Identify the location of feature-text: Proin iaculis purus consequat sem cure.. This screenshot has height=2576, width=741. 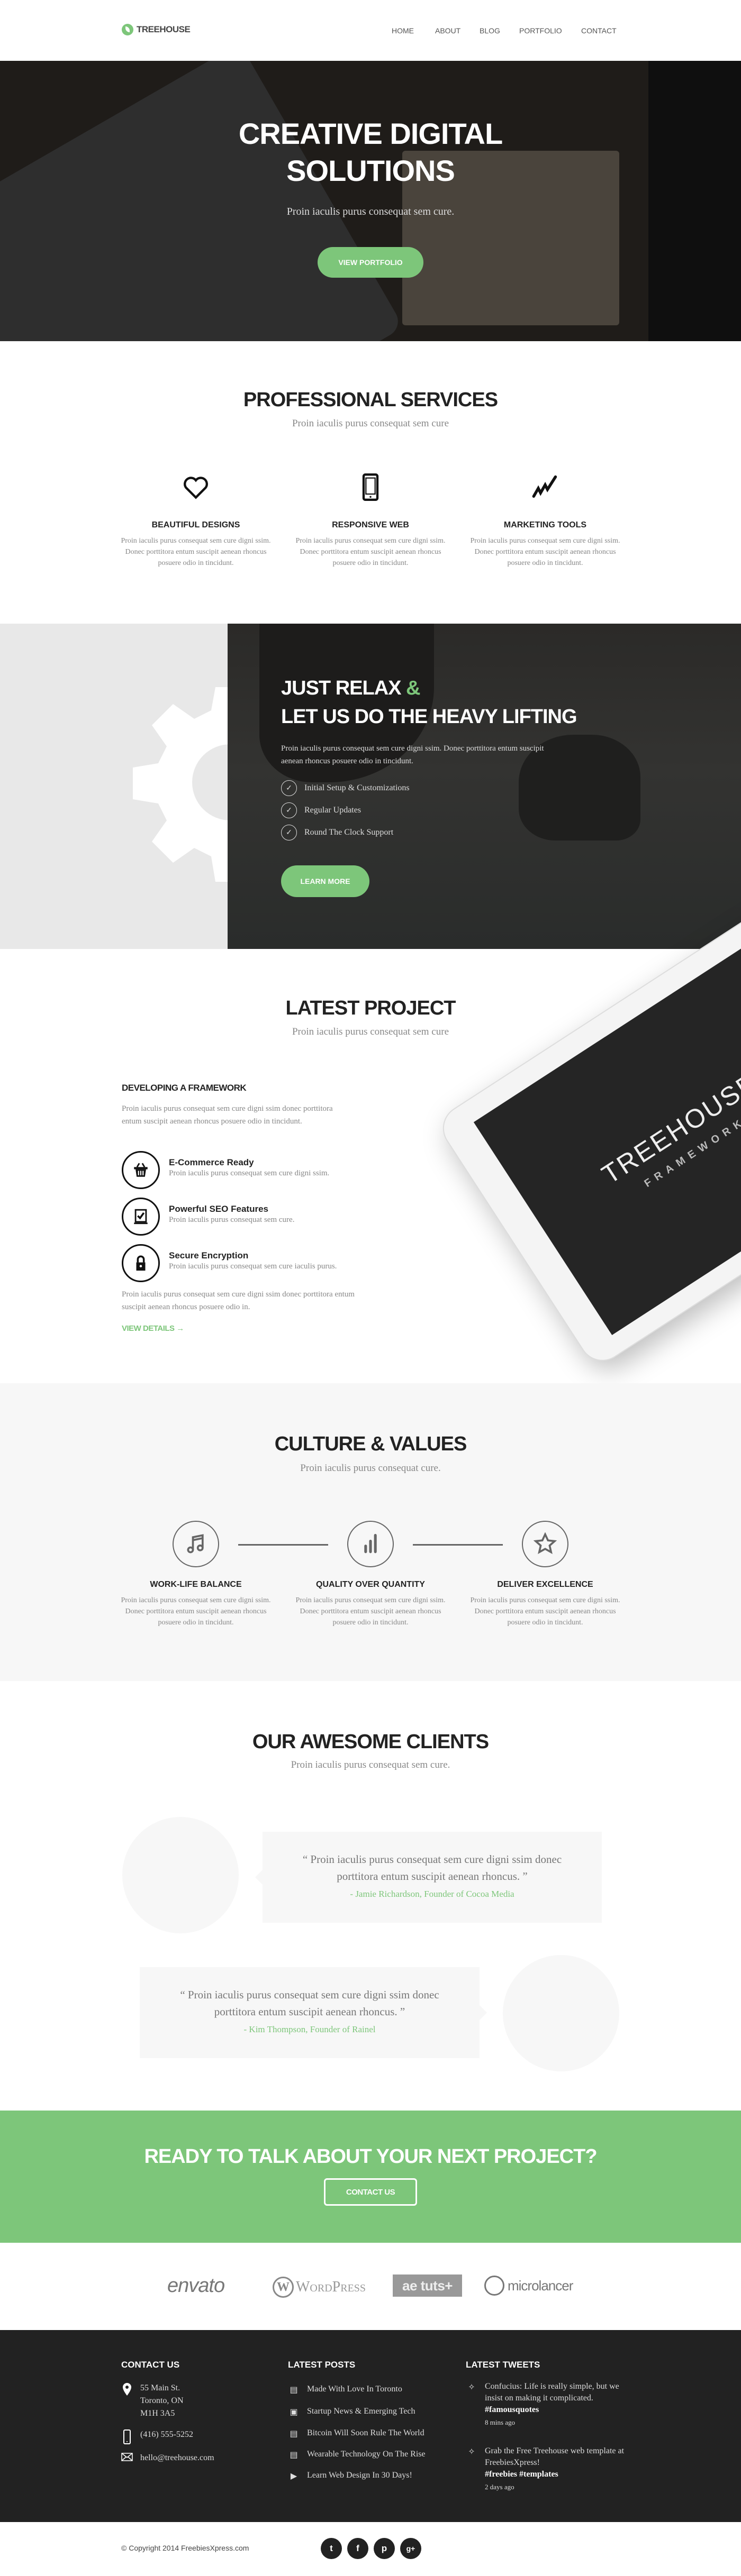
(232, 1220).